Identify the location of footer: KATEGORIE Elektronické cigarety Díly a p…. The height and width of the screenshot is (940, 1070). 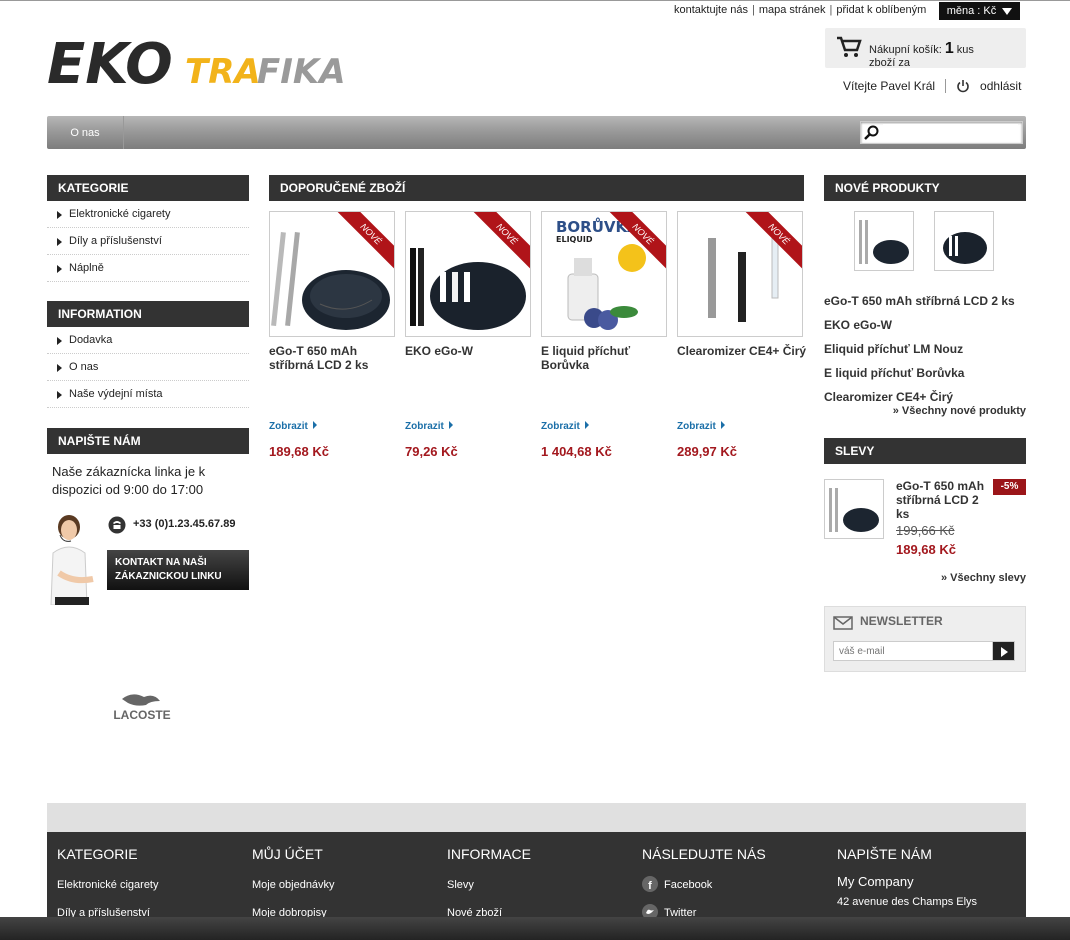
(536, 877).